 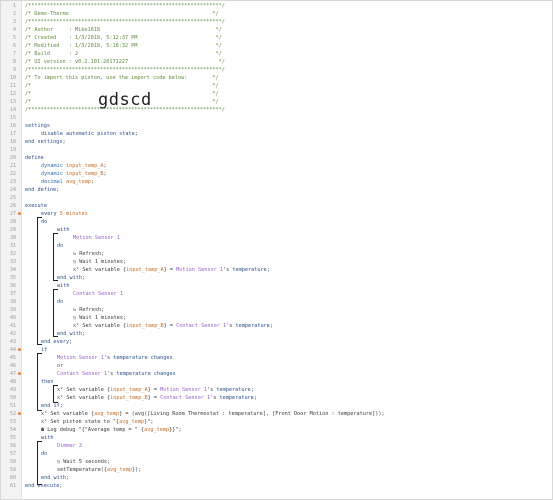 I want to click on code-token: Wait 1 minutes;, so click(x=103, y=318).